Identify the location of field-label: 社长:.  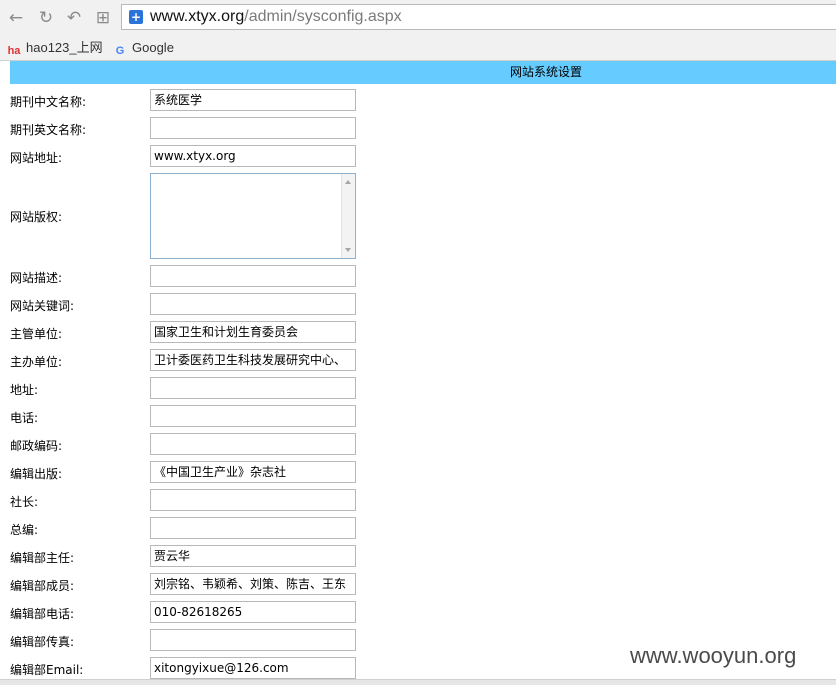
(24, 502).